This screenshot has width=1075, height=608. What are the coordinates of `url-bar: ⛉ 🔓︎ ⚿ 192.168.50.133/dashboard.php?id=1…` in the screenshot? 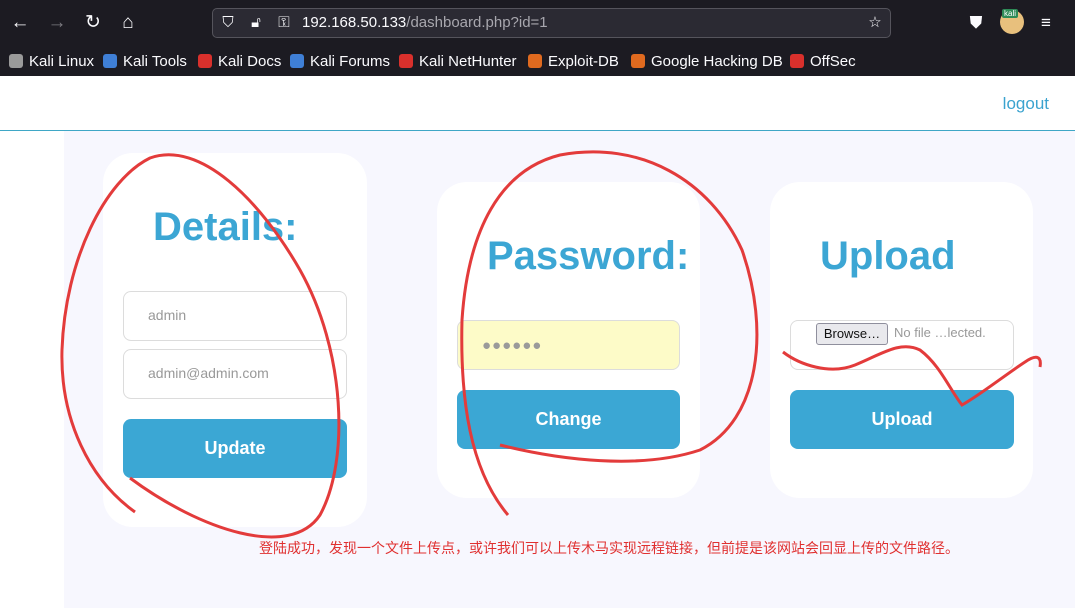 It's located at (551, 23).